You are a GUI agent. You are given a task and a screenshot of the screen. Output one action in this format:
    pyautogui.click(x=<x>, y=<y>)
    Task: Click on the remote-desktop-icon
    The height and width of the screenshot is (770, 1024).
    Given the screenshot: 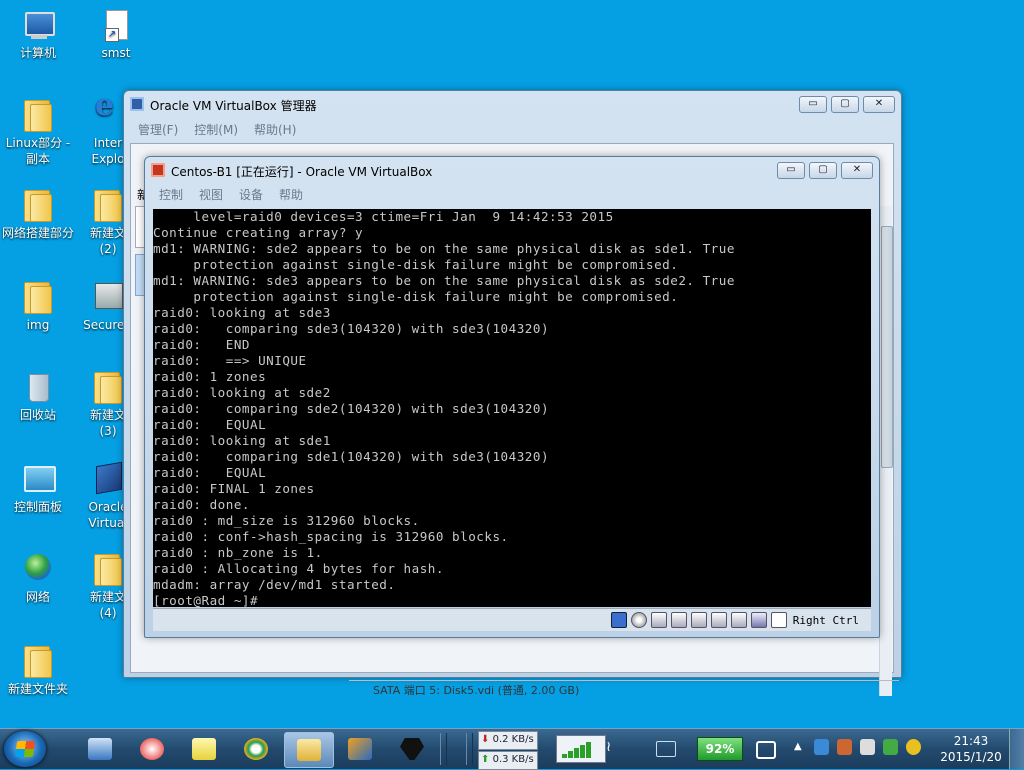 What is the action you would take?
    pyautogui.click(x=100, y=749)
    